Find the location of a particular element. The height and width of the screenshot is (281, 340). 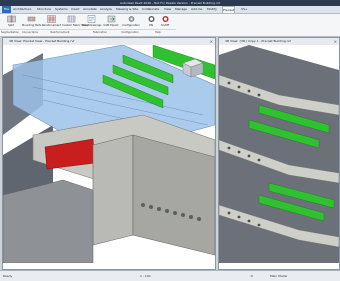

configuration-button: Configuration is located at coordinates (131, 22).